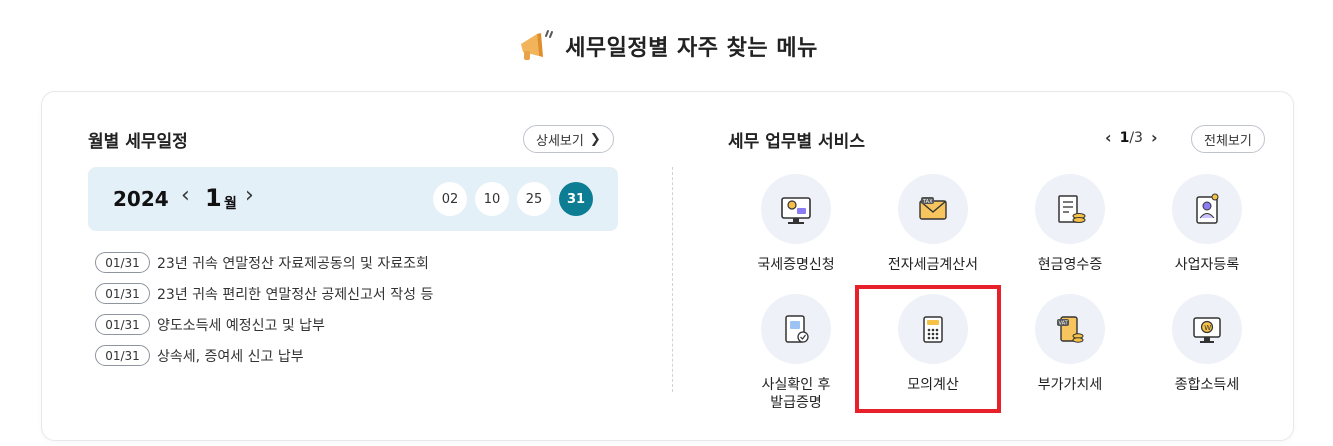 The height and width of the screenshot is (446, 1333). What do you see at coordinates (241, 325) in the screenshot?
I see `schedule-item-text: 양도소득세 예정신고 및 납부` at bounding box center [241, 325].